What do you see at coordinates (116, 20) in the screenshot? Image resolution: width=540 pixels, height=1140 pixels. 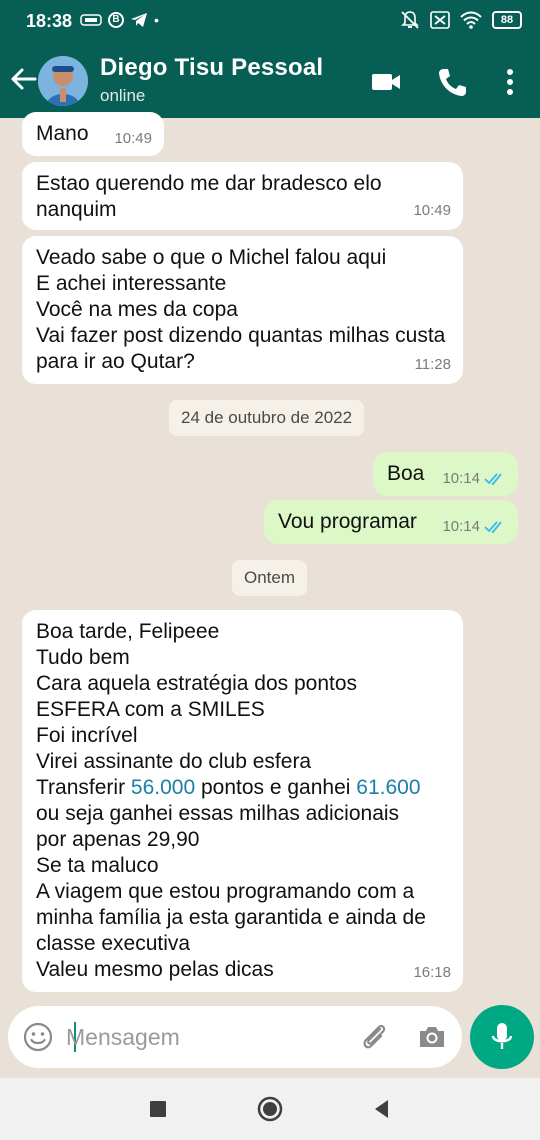 I see `b-app-icon: B` at bounding box center [116, 20].